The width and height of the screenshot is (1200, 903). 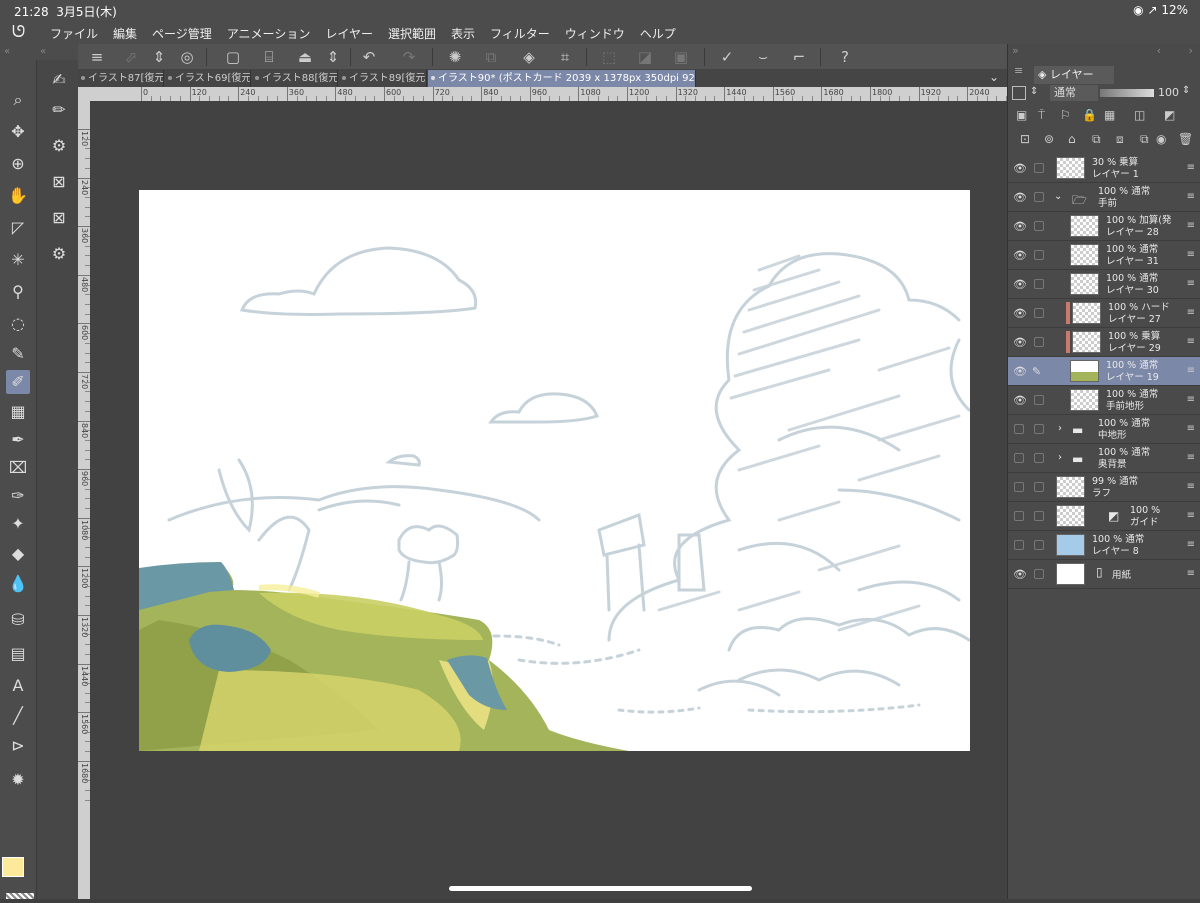 What do you see at coordinates (18, 440) in the screenshot?
I see `airbrush-icon: ✒` at bounding box center [18, 440].